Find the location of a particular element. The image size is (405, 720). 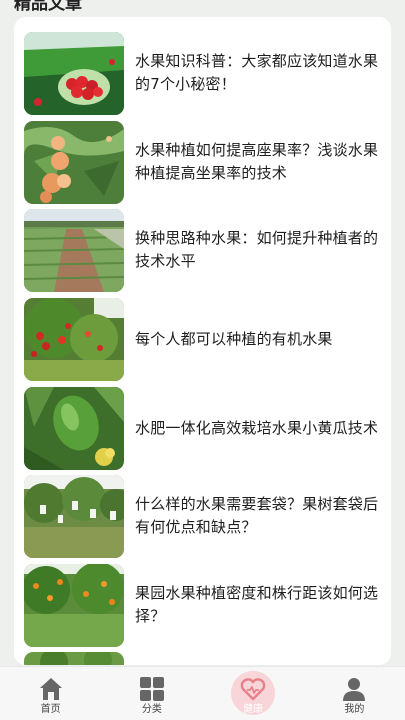

section-title: 精品文章 is located at coordinates (48, 7).